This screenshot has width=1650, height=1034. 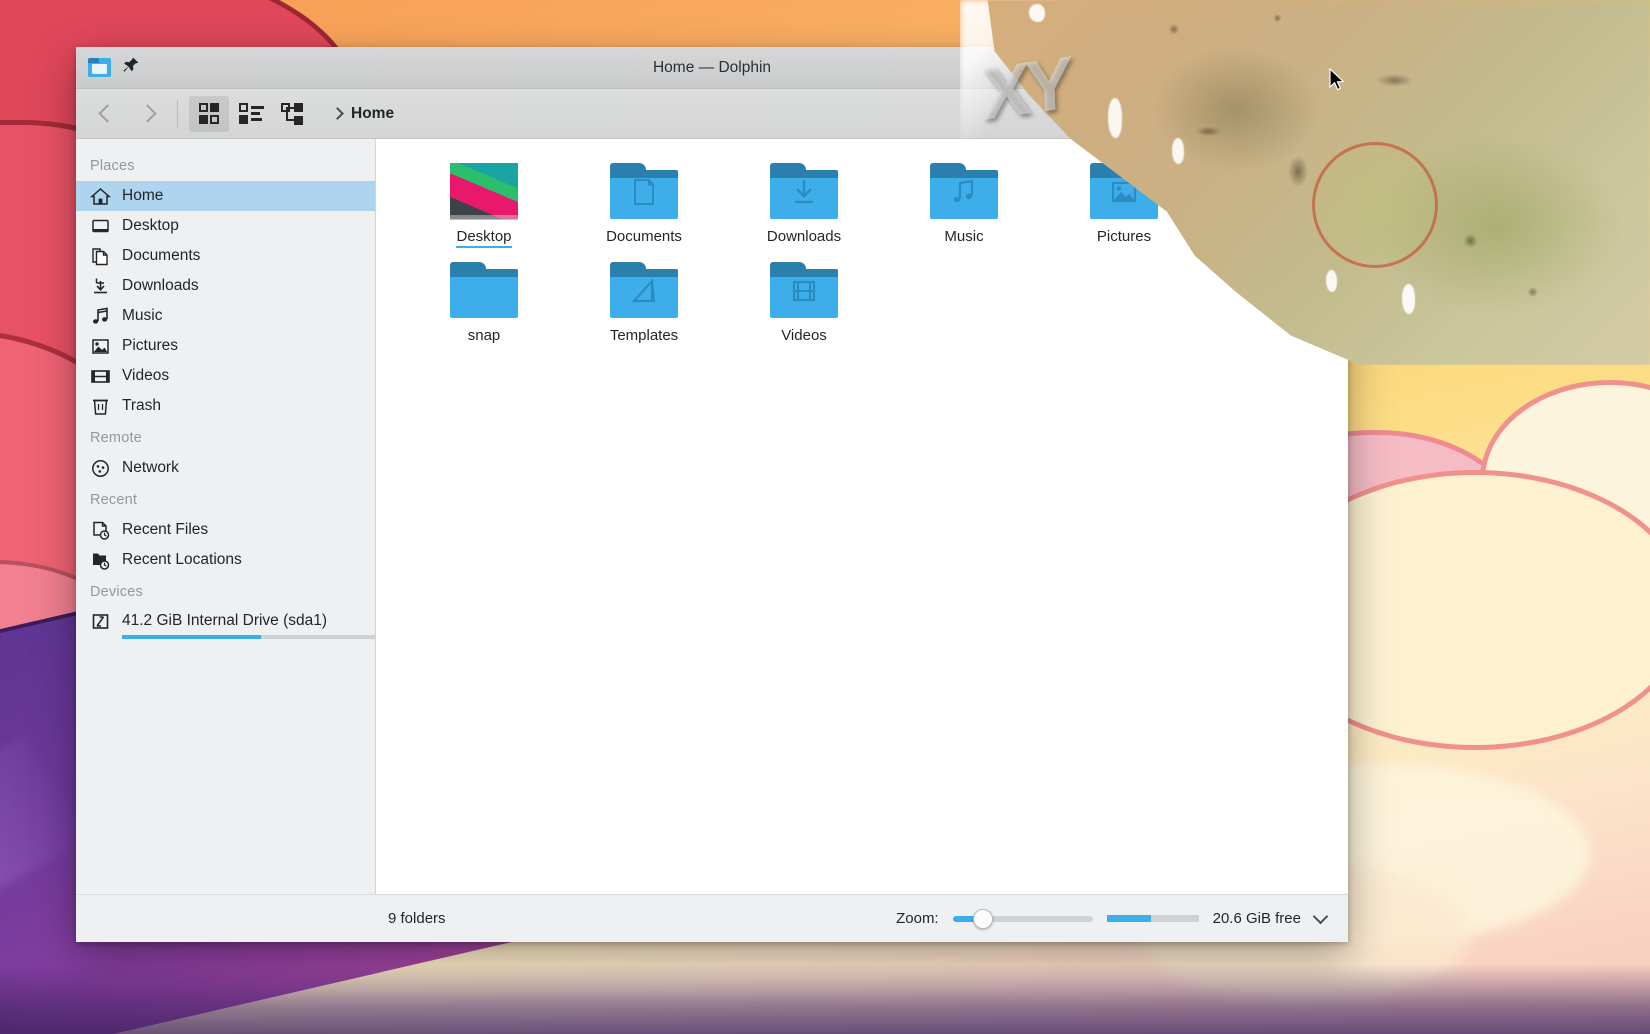 What do you see at coordinates (100, 316) in the screenshot?
I see `music-note-icon` at bounding box center [100, 316].